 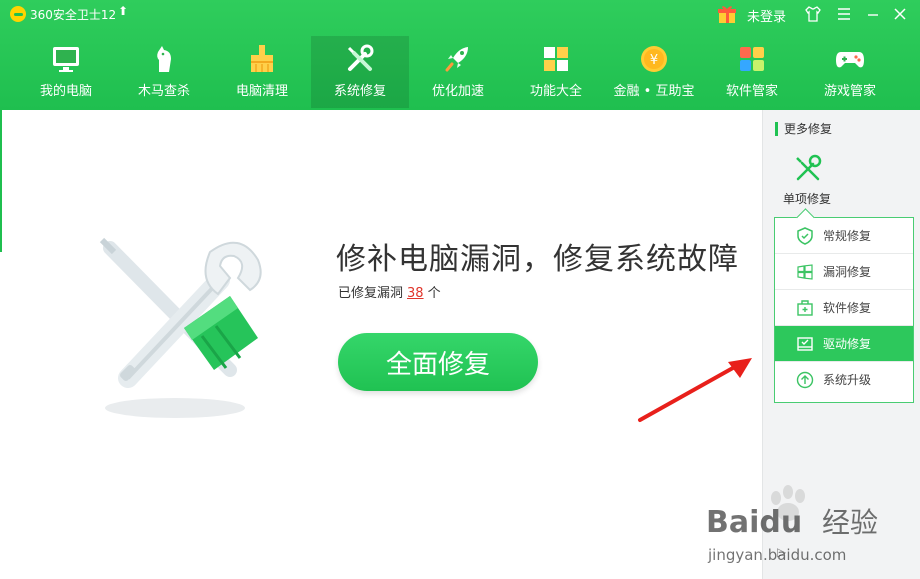 I want to click on nav-label: 我的电脑, so click(x=65, y=91).